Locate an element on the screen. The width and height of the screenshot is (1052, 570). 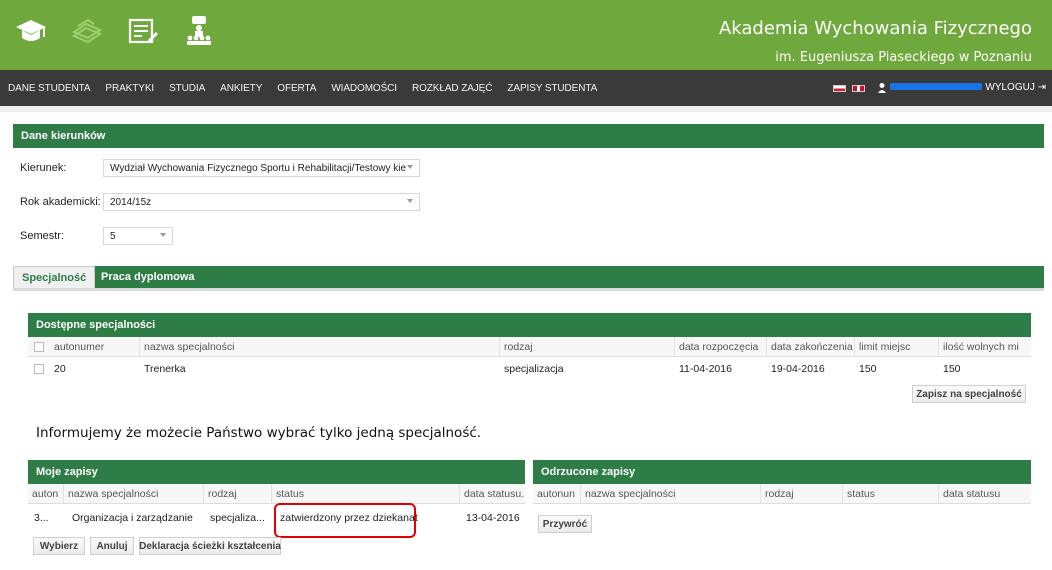
nav-oferta: OFERTA is located at coordinates (296, 88).